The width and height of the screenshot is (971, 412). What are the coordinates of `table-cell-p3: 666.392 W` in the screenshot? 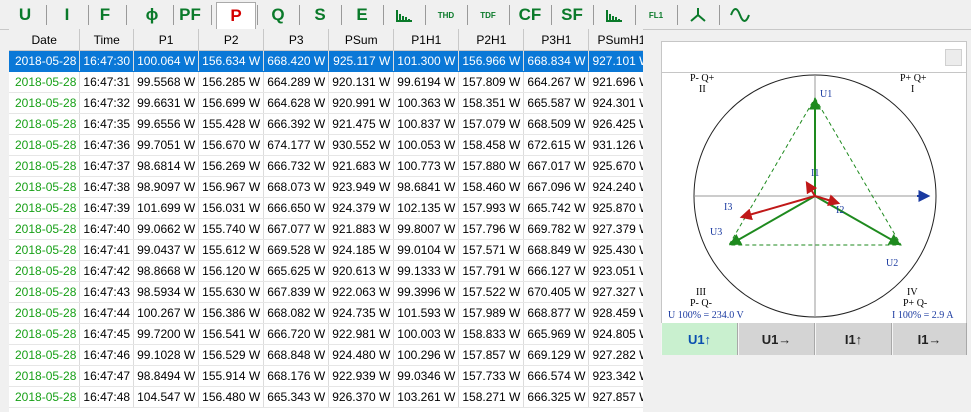 It's located at (296, 124).